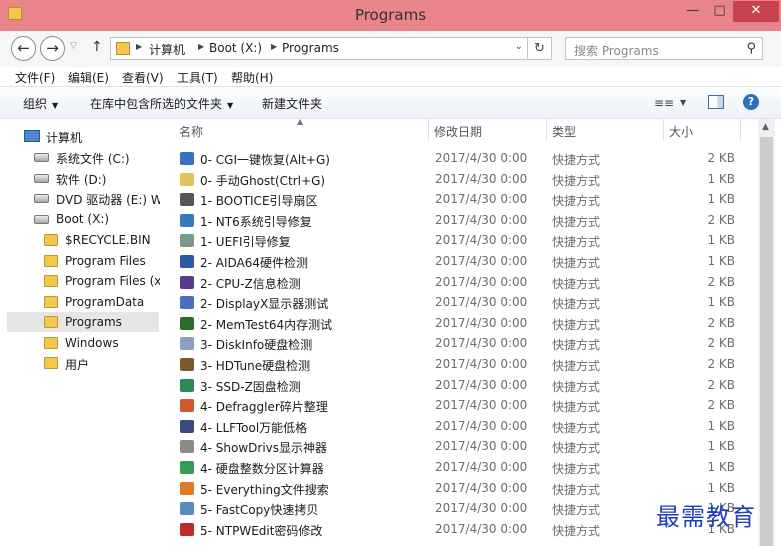  What do you see at coordinates (187, 364) in the screenshot?
I see `hdtune-icon` at bounding box center [187, 364].